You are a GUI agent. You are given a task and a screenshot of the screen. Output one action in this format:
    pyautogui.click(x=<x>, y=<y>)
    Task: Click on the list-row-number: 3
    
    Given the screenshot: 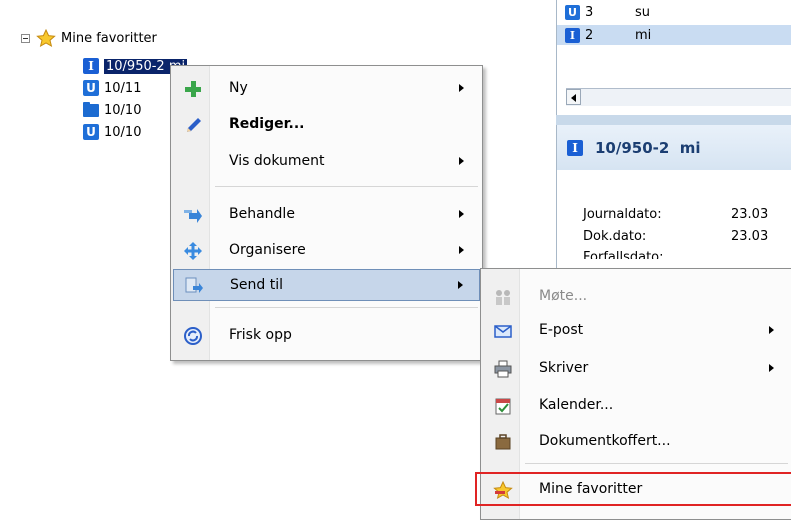 What is the action you would take?
    pyautogui.click(x=589, y=12)
    